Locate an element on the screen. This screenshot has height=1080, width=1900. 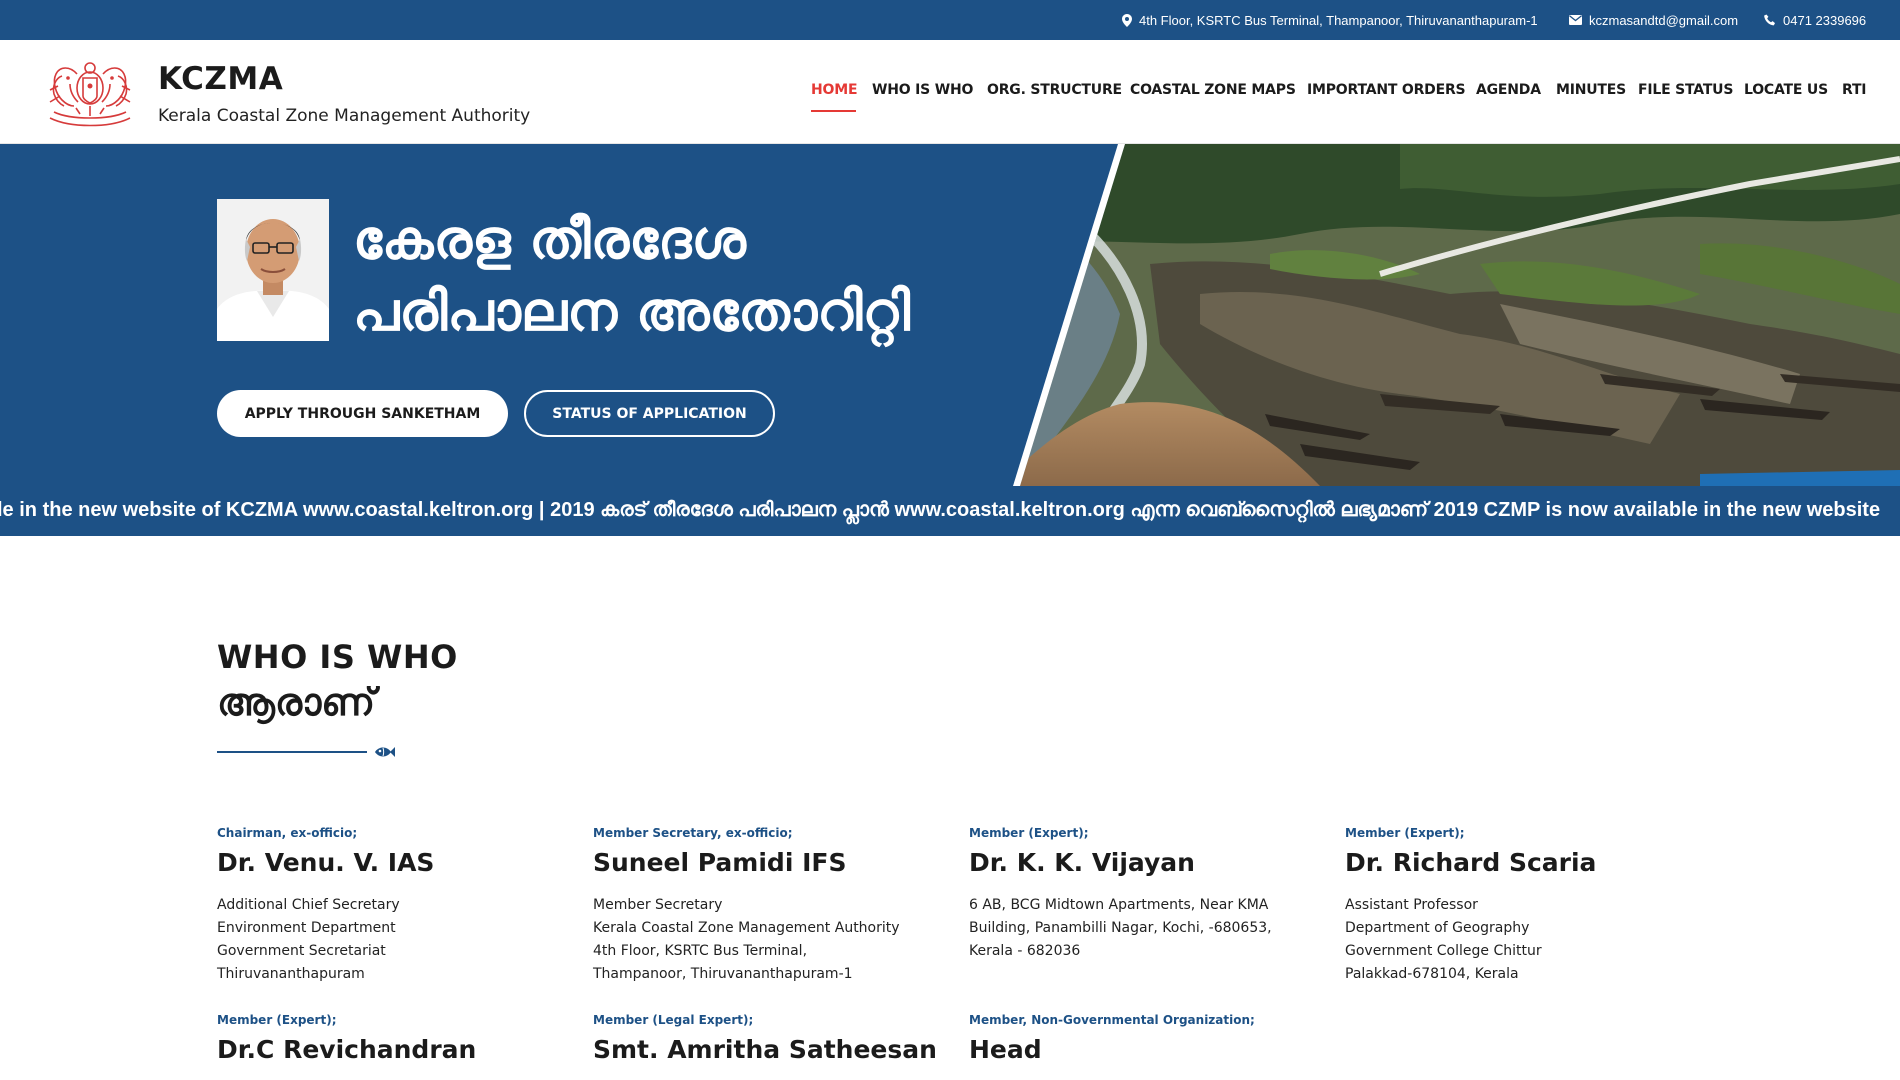
nav-minutes: MINUTES is located at coordinates (1591, 90).